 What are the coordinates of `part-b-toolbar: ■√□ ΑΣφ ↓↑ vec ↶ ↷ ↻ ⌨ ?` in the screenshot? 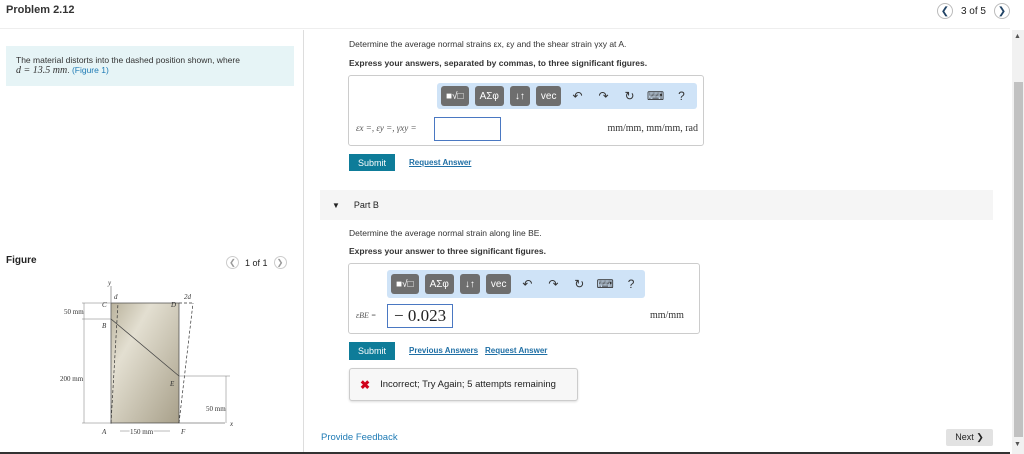 It's located at (516, 284).